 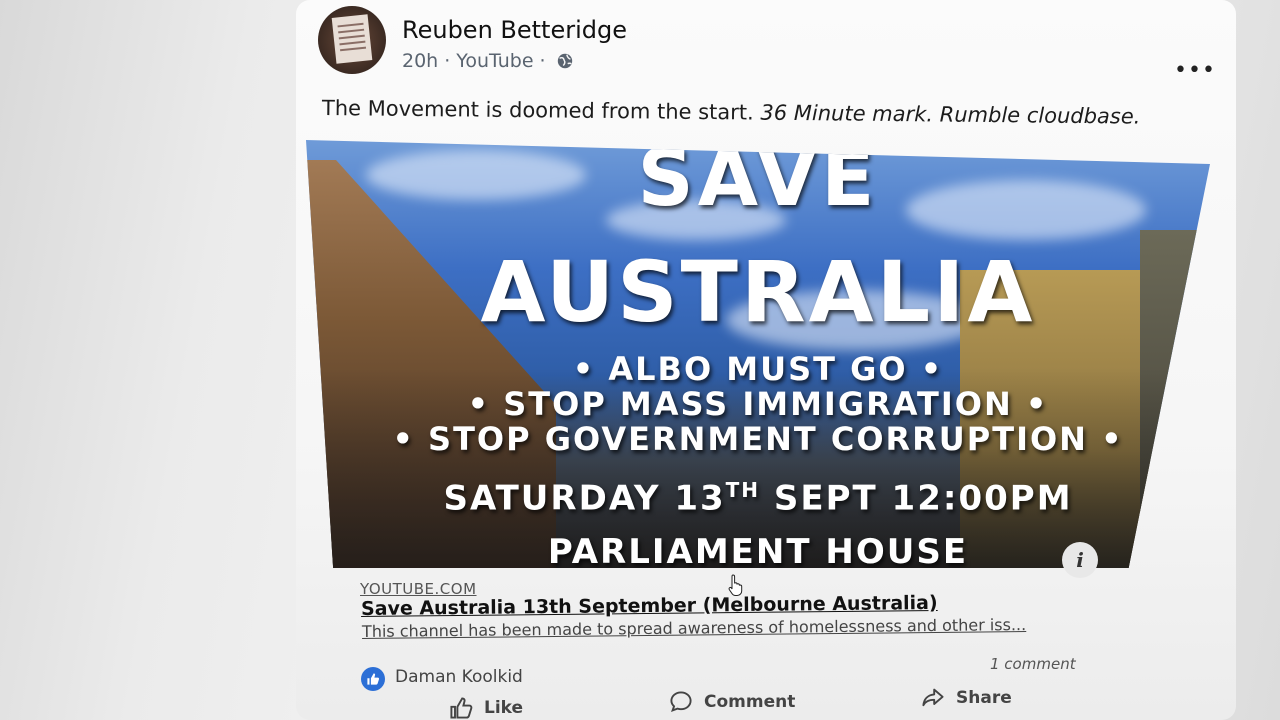 I want to click on comment-button: Comment, so click(x=731, y=702).